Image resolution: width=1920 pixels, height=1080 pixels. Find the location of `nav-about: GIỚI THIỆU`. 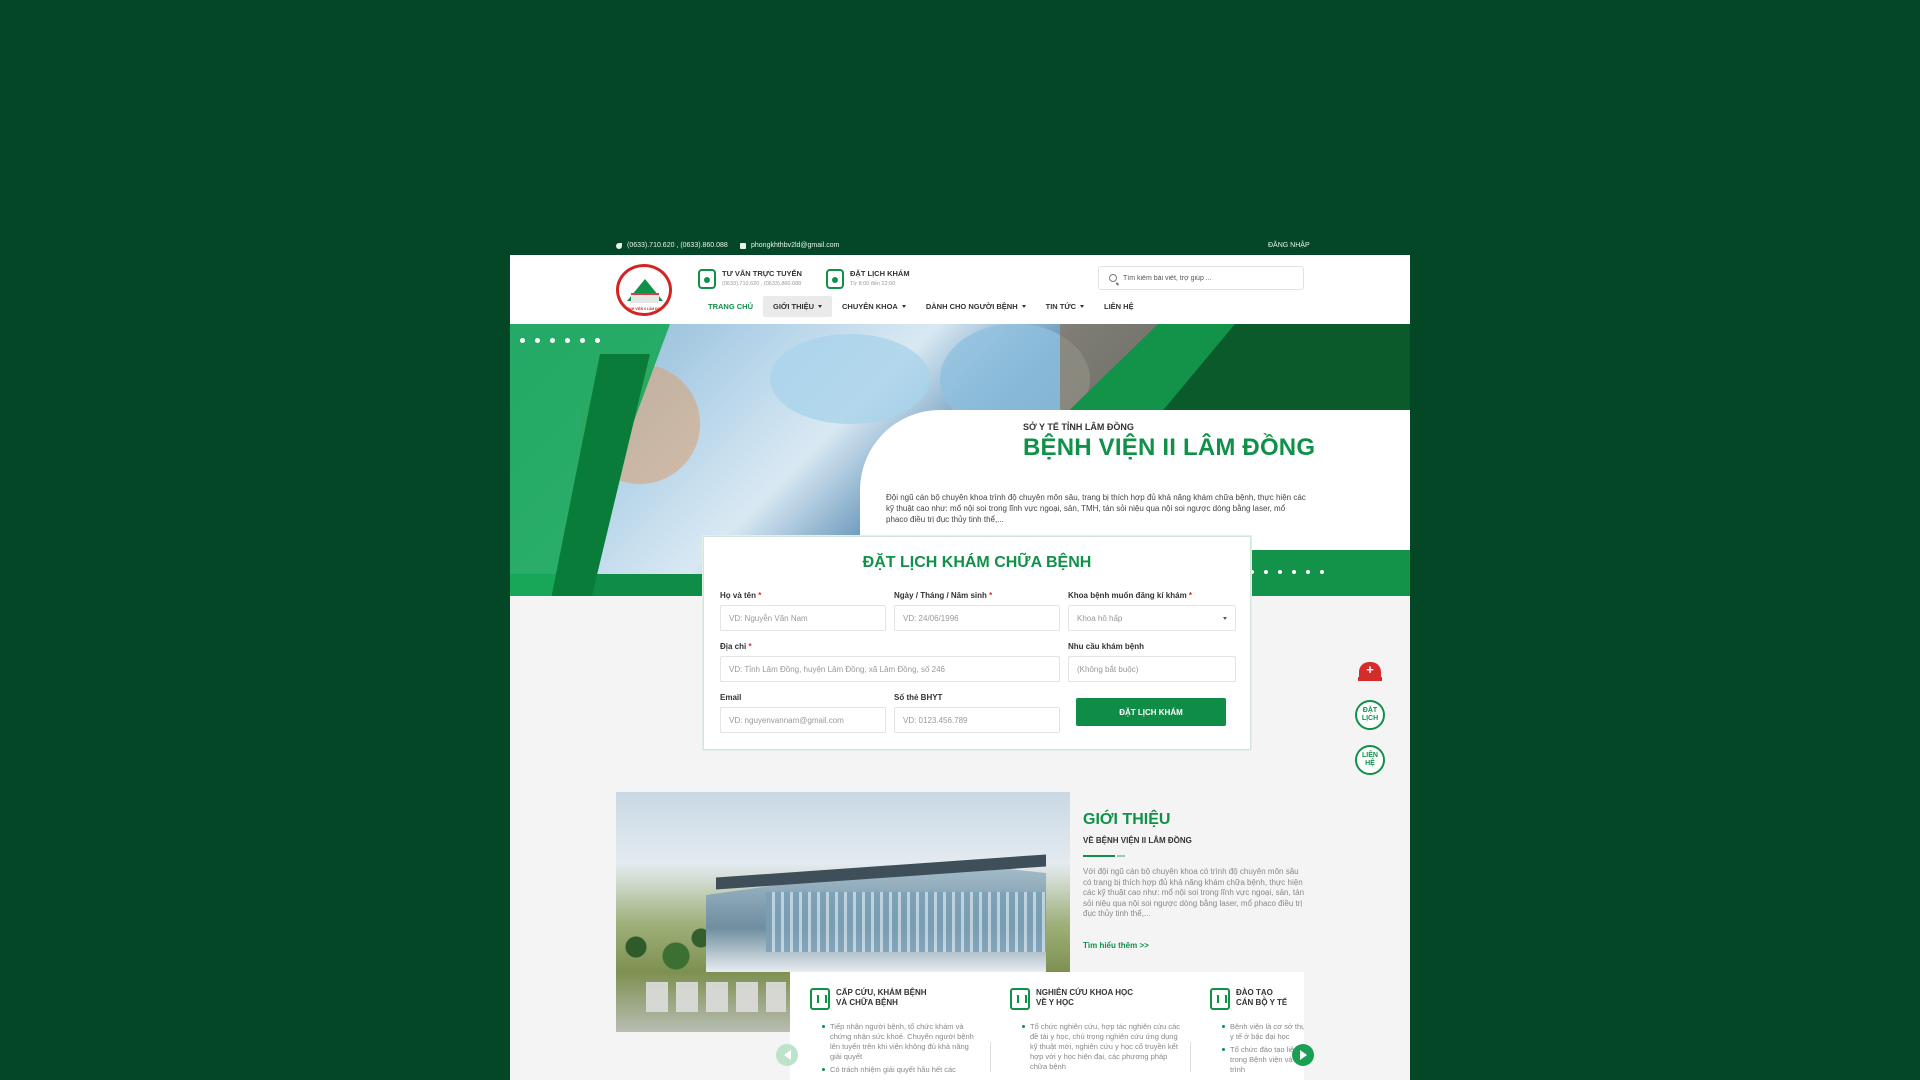

nav-about: GIỚI THIỆU is located at coordinates (797, 306).